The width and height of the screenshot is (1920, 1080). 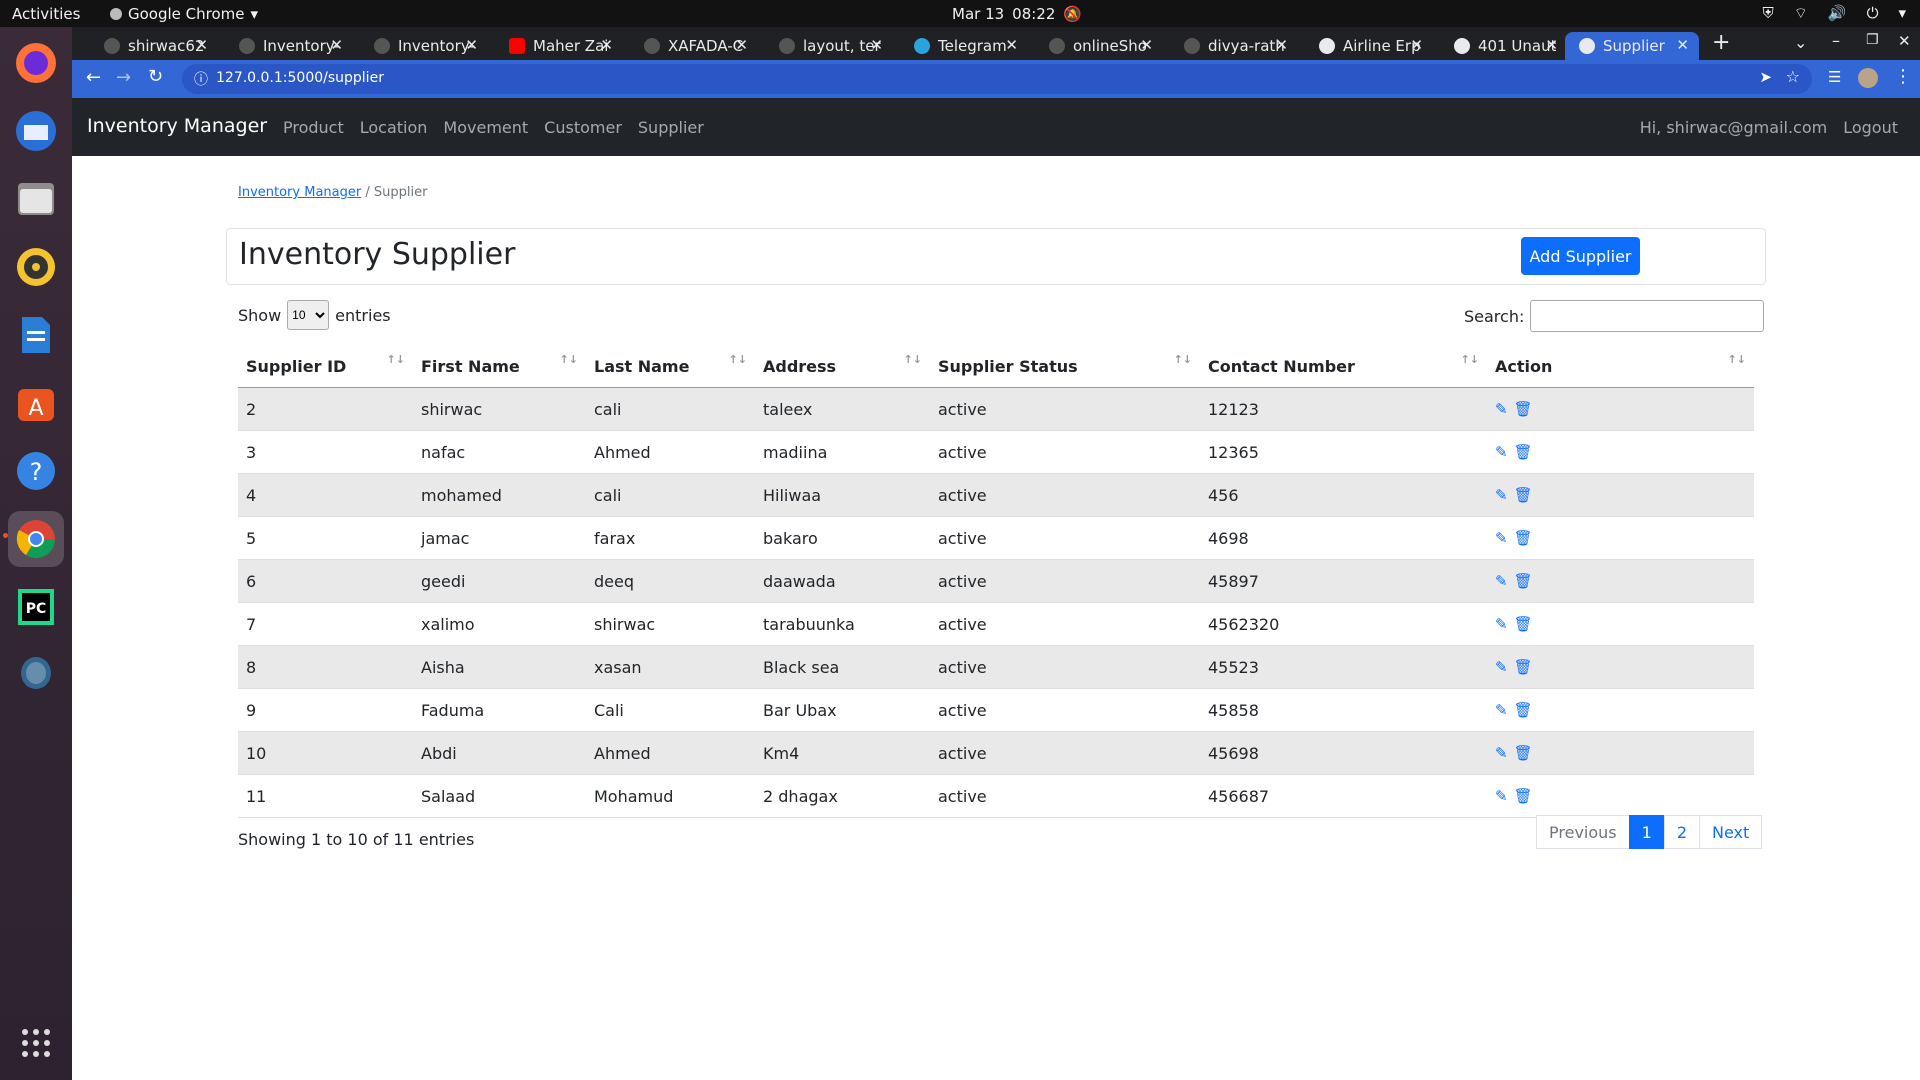 I want to click on navbar-brand: Inventory Manager, so click(x=177, y=126).